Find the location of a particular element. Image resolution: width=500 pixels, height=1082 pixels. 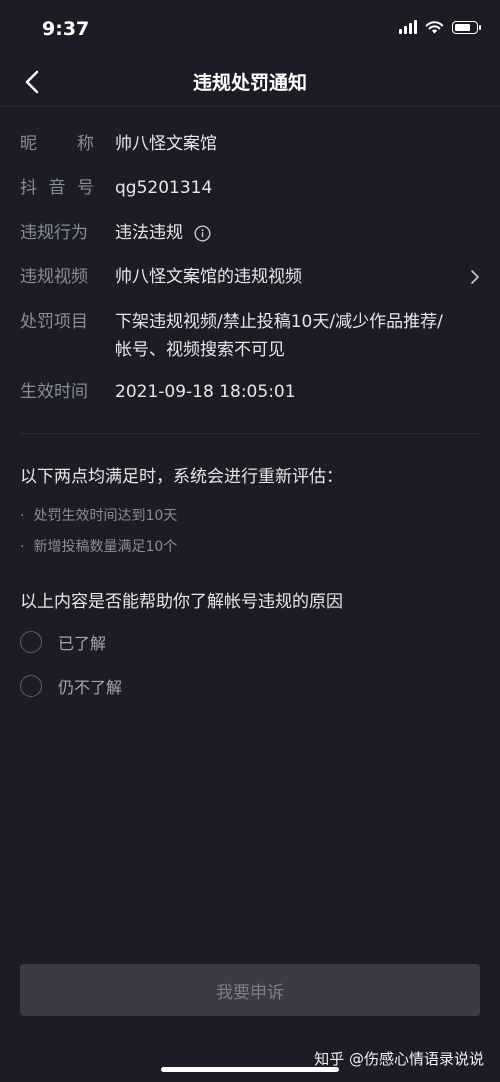

divider is located at coordinates (250, 433).